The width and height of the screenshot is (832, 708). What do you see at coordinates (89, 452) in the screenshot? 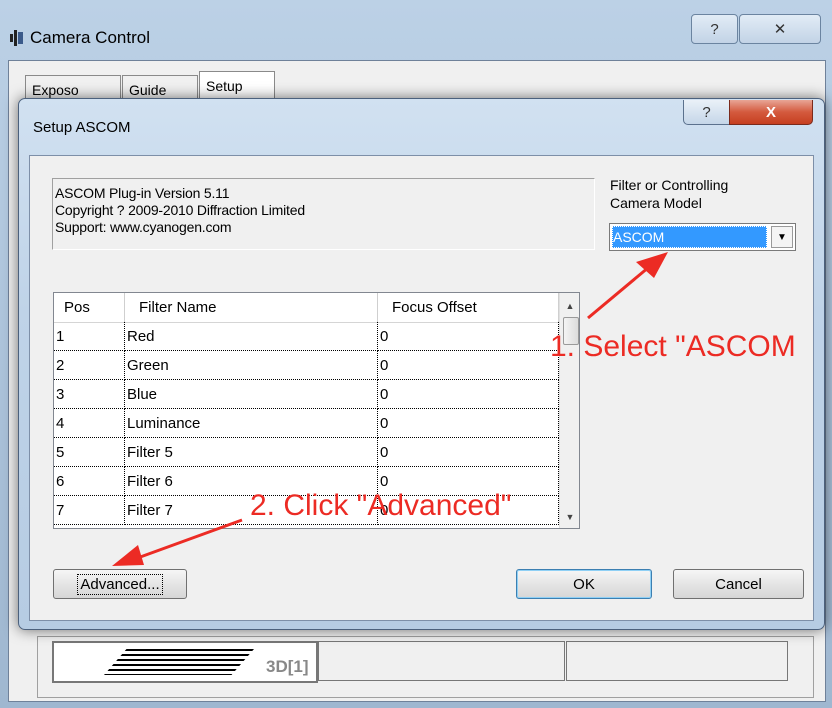
I see `cell-pos: 5` at bounding box center [89, 452].